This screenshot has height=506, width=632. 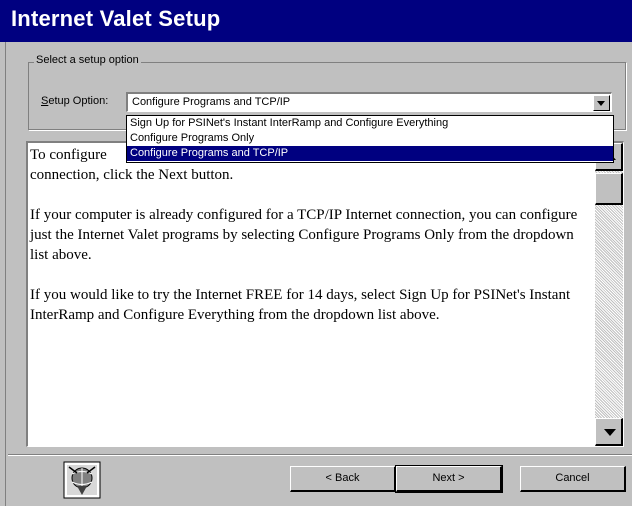 I want to click on title-bar: Internet Valet Setup, so click(x=316, y=21).